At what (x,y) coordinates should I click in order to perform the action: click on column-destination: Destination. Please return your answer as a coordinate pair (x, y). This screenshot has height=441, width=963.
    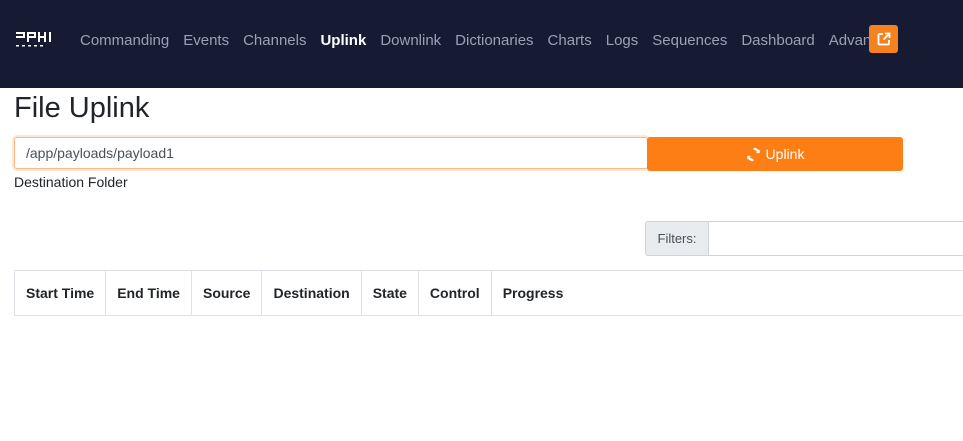
    Looking at the image, I should click on (311, 293).